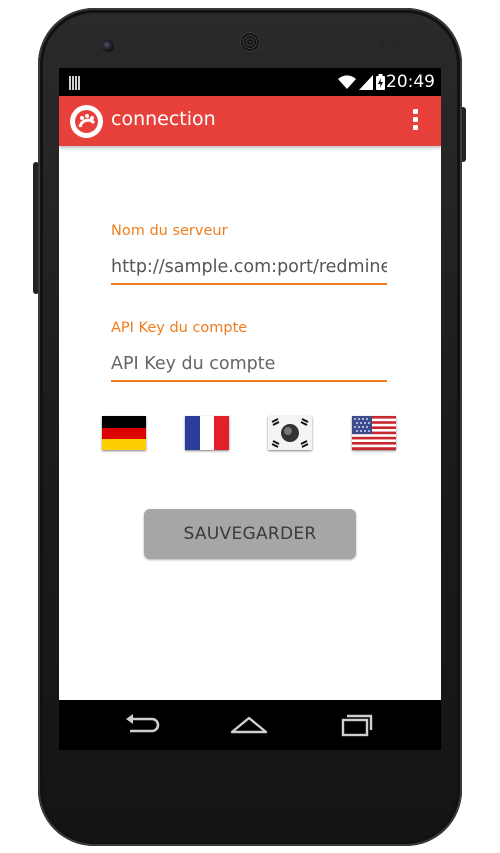  I want to click on server-label: Nom du serveur, so click(169, 231).